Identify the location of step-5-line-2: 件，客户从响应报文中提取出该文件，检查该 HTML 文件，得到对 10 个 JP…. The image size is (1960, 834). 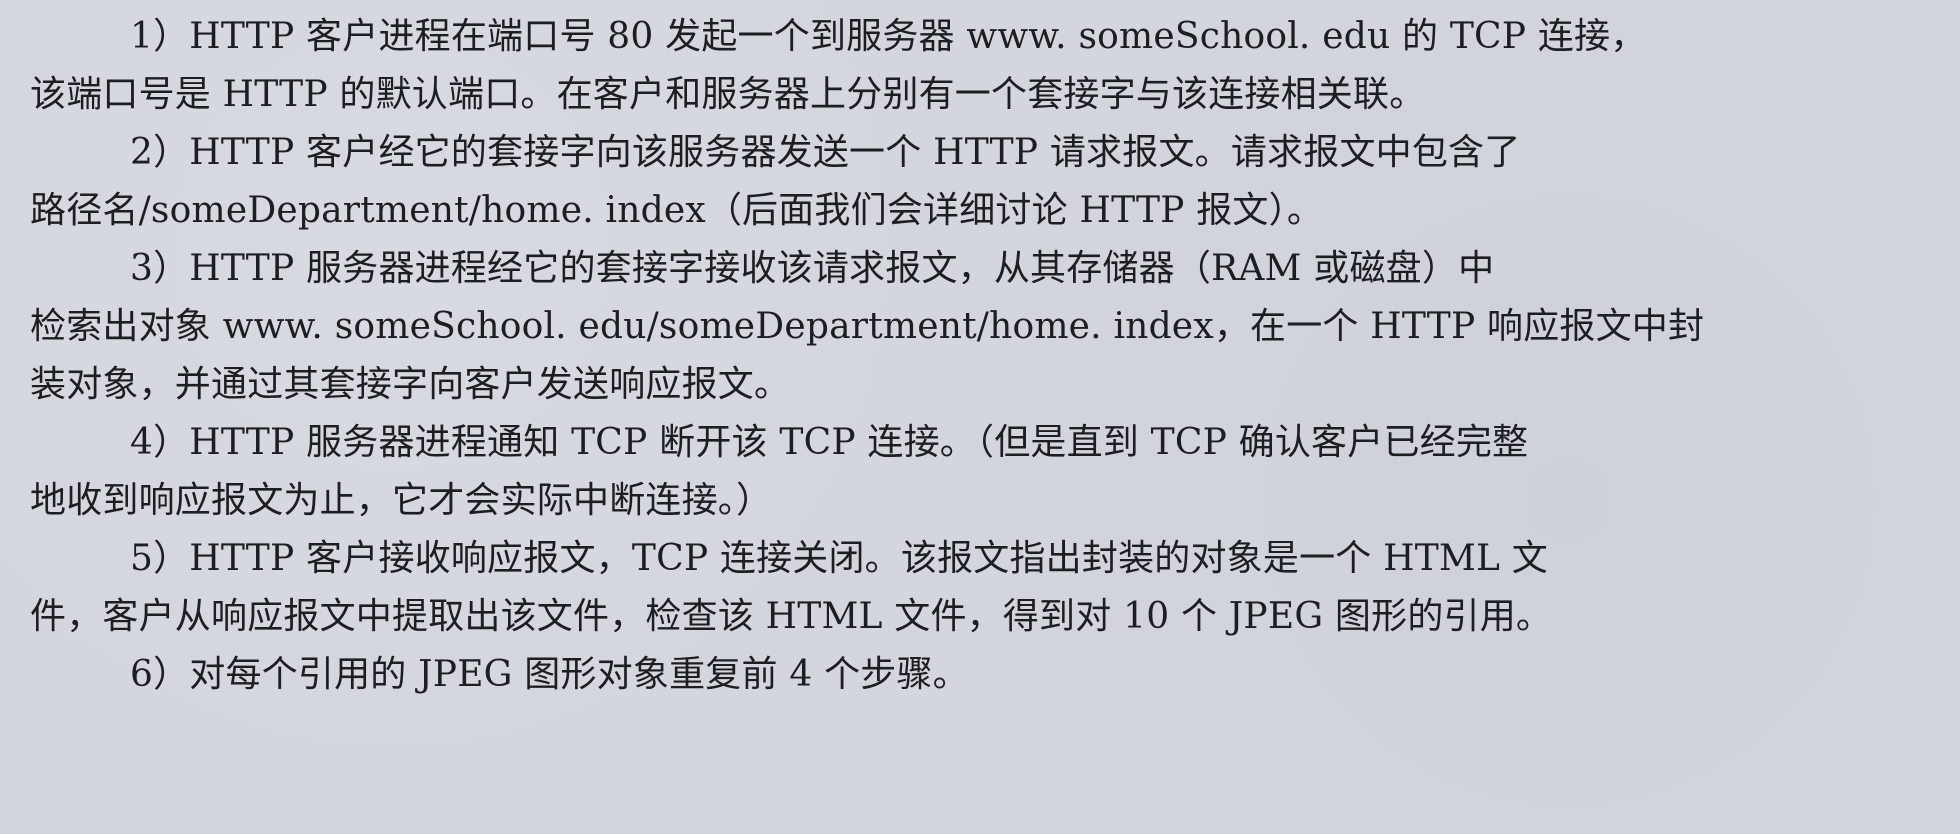
(791, 616).